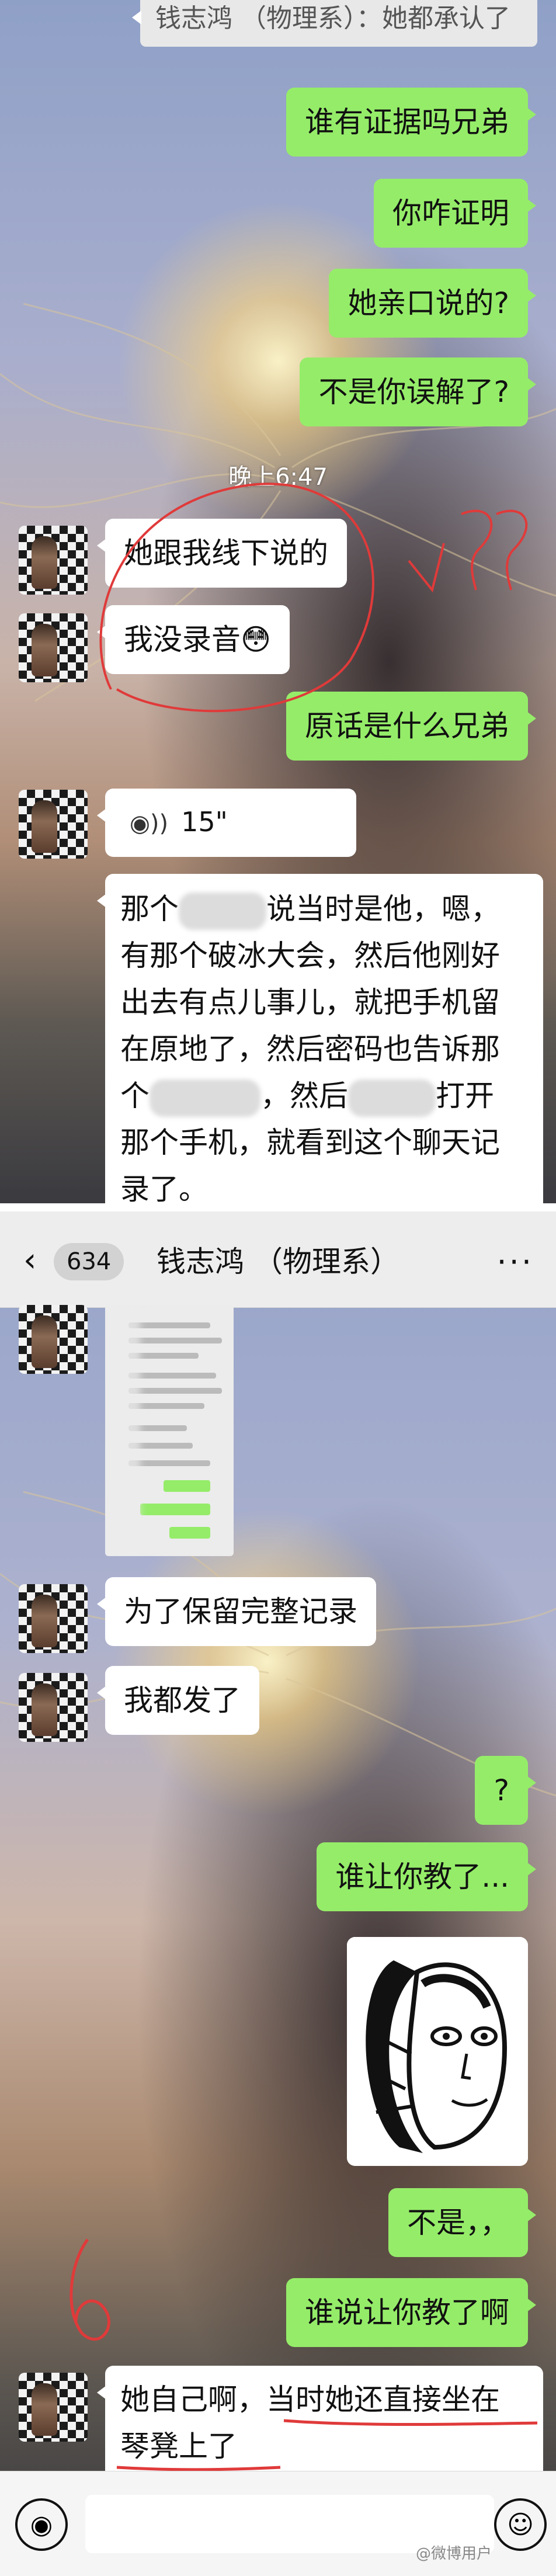  Describe the element at coordinates (310, 1049) in the screenshot. I see `transcript-line: 在原地了，然后密码也告诉那` at that location.